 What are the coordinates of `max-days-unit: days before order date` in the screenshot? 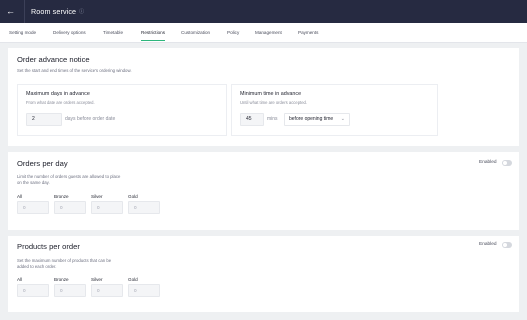 It's located at (90, 119).